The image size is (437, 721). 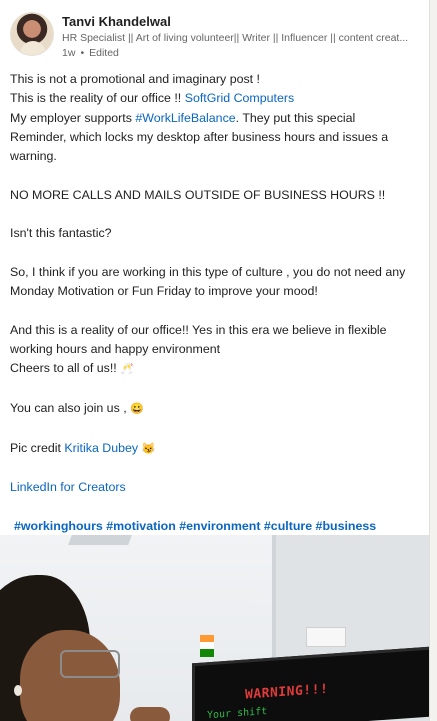 What do you see at coordinates (97, 98) in the screenshot?
I see `post-text: This is the reality of our office !!` at bounding box center [97, 98].